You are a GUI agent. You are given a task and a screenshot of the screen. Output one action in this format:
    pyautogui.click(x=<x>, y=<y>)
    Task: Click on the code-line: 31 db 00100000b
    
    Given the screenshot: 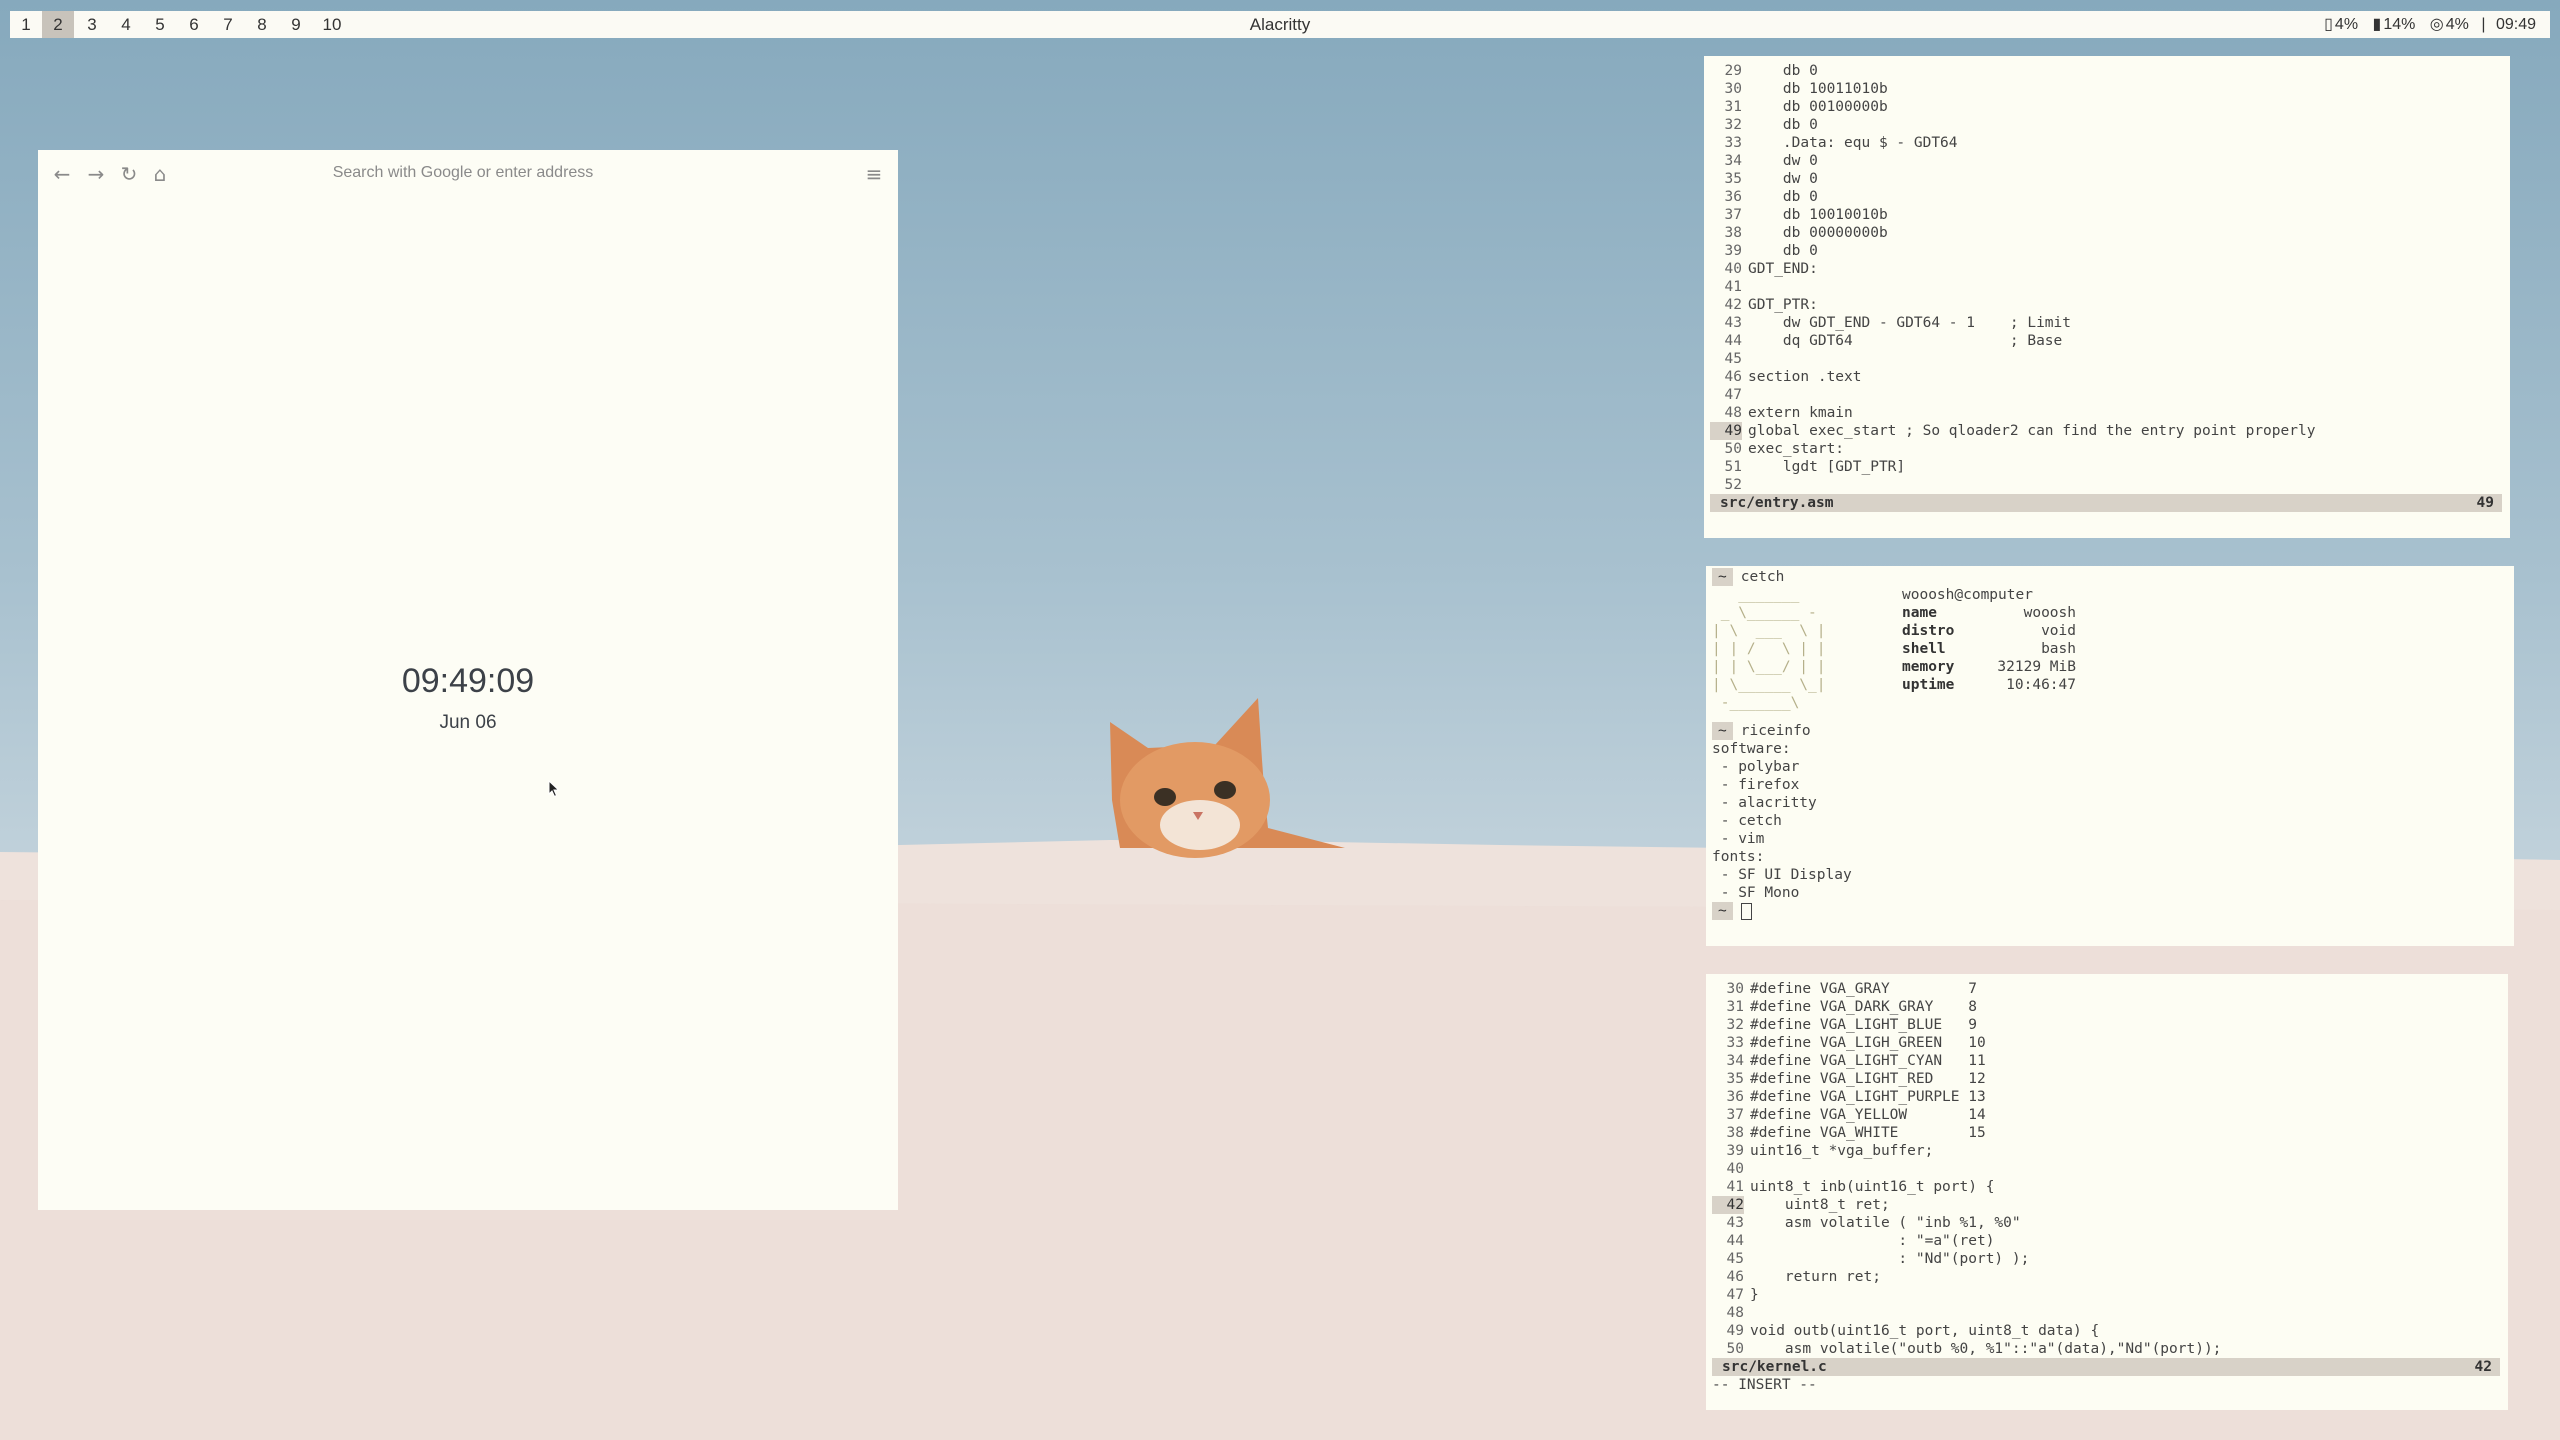 What is the action you would take?
    pyautogui.click(x=2107, y=107)
    